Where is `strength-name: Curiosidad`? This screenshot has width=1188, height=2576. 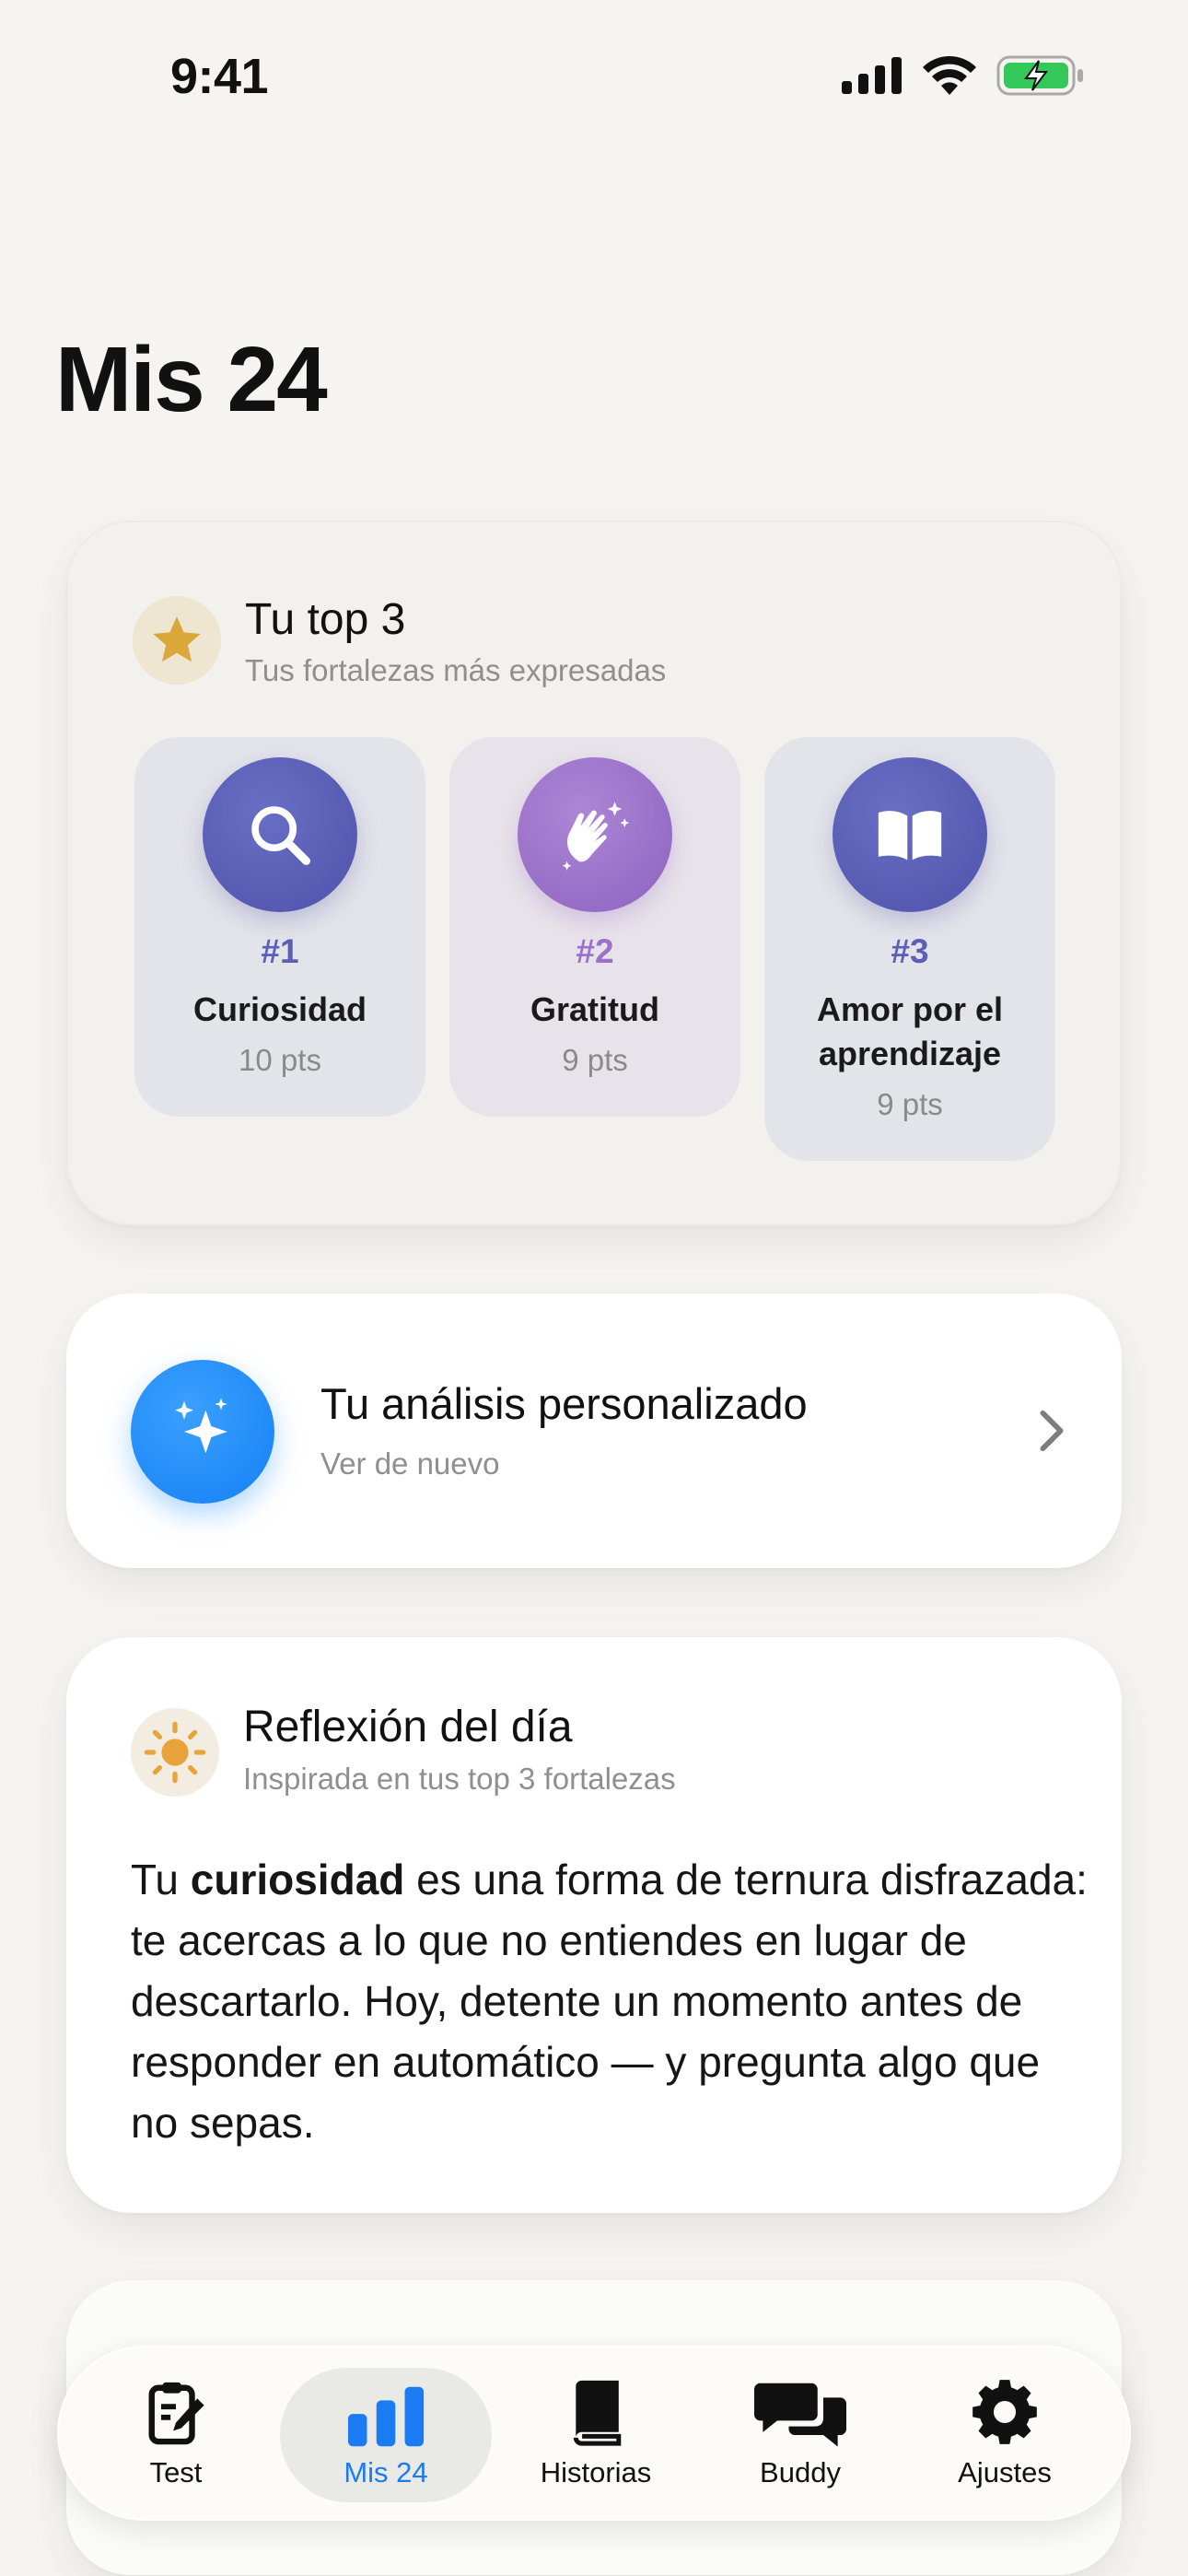 strength-name: Curiosidad is located at coordinates (279, 1009).